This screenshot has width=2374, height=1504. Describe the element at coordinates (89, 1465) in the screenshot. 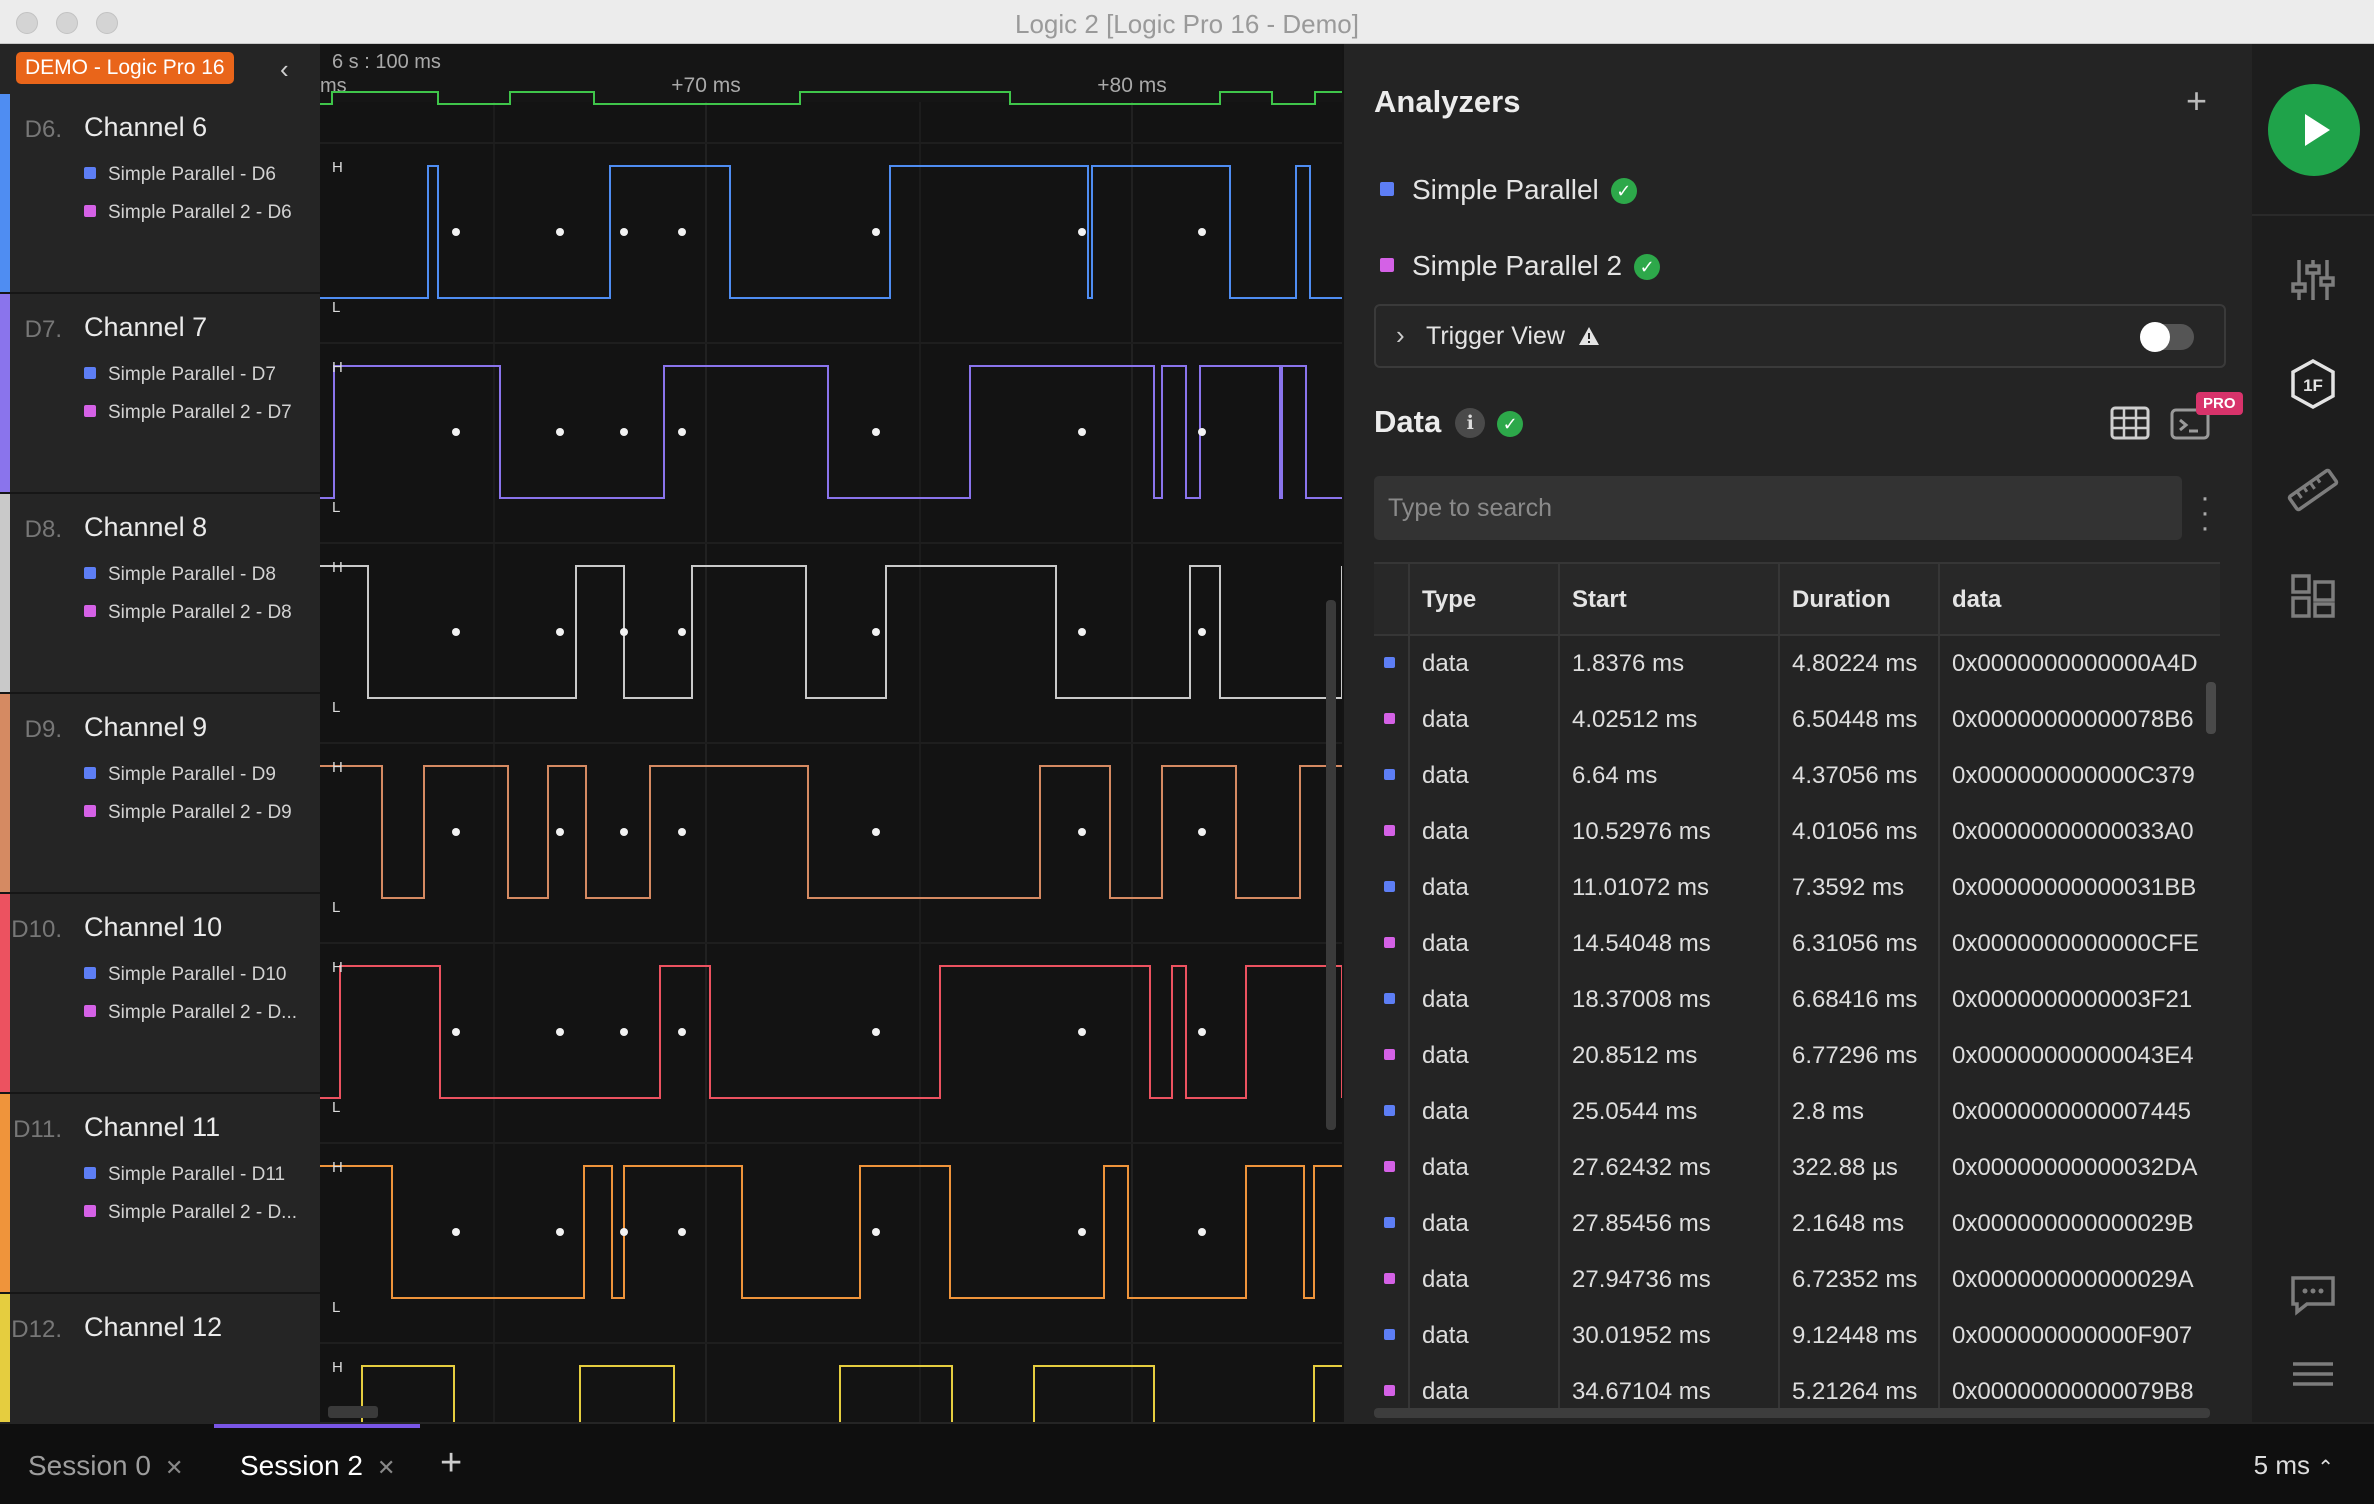

I see `session-tab-label: Session 0` at that location.